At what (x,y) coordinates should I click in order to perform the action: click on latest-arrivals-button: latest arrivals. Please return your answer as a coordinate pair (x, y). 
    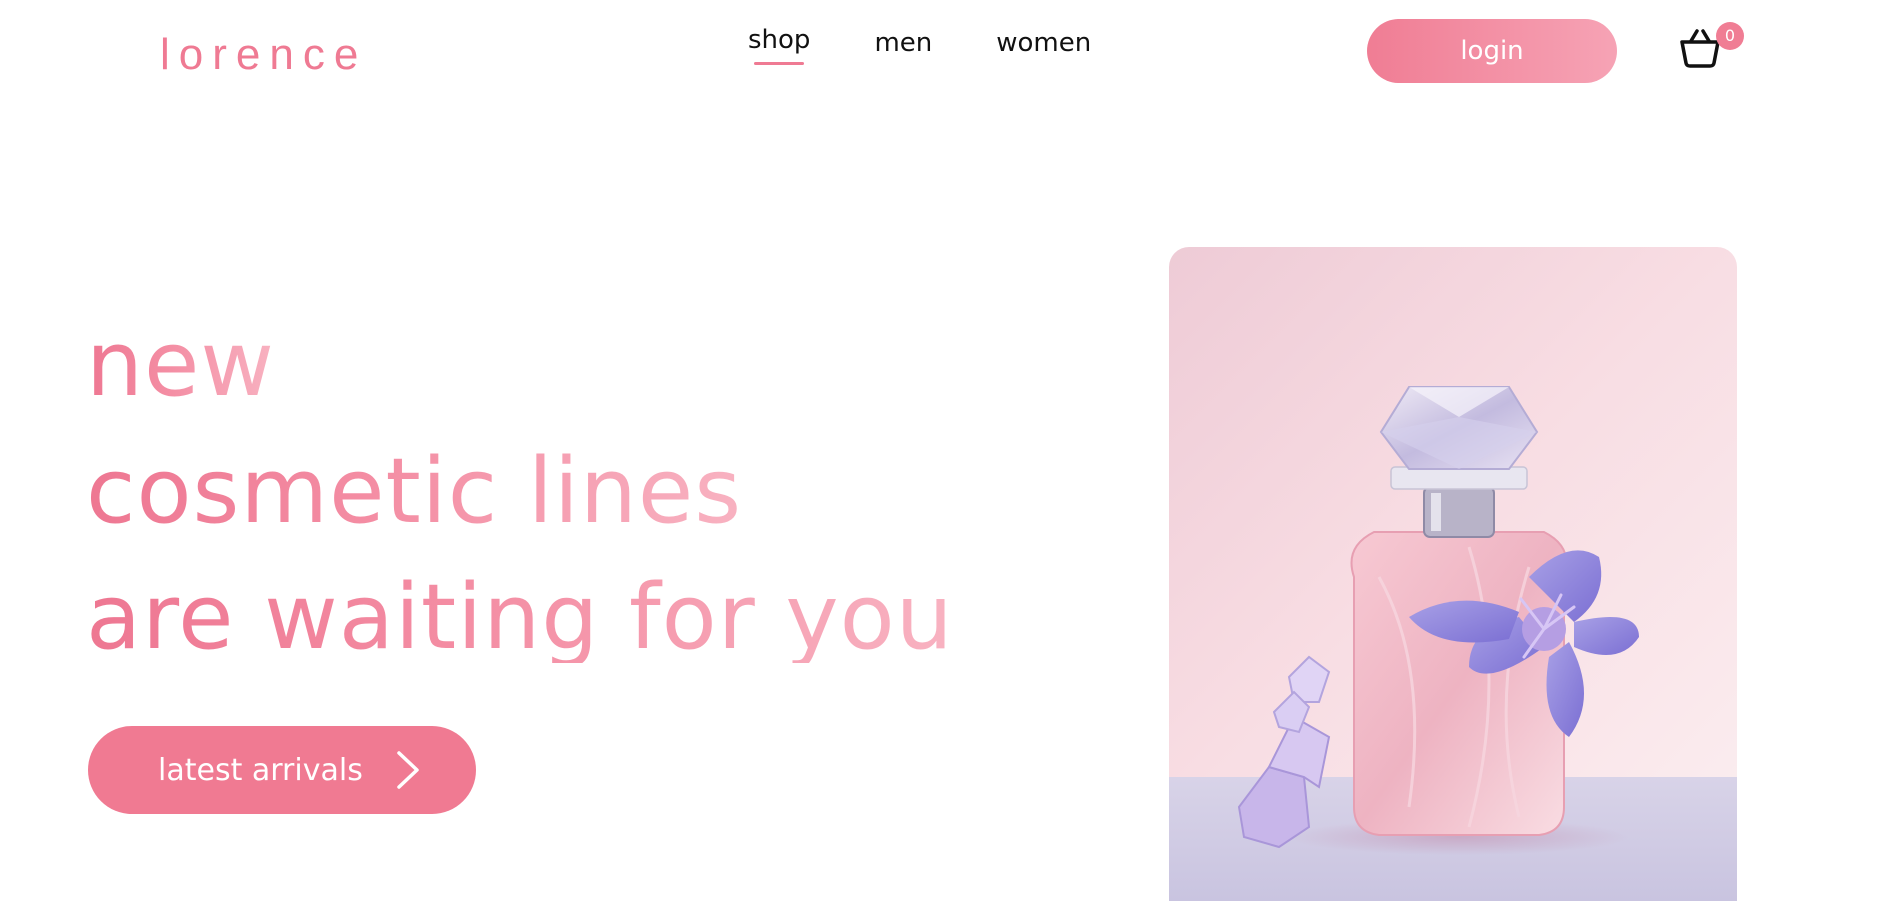
    Looking at the image, I should click on (282, 770).